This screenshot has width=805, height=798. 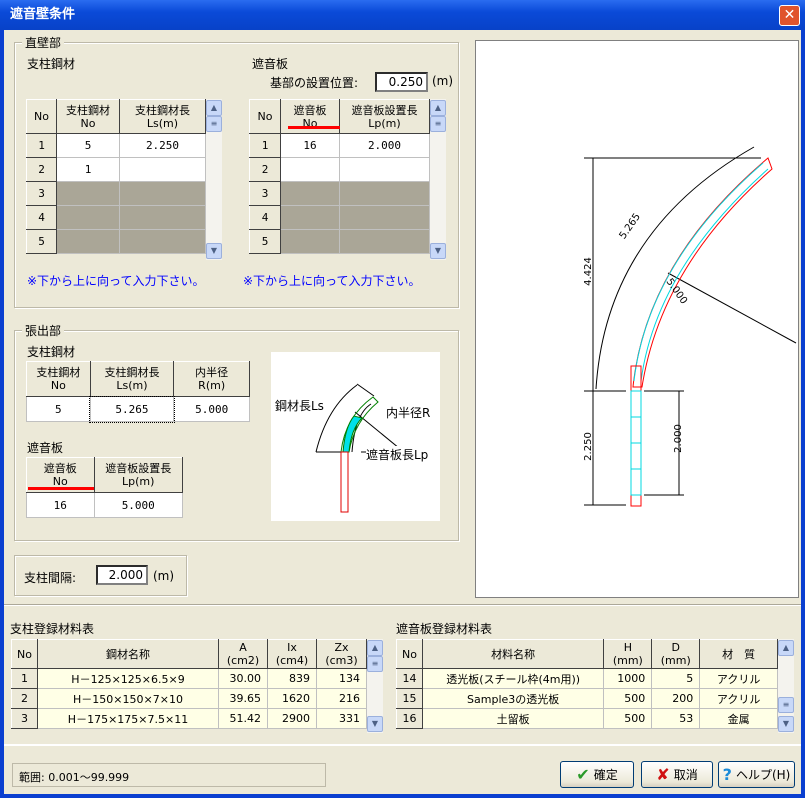 I want to click on table-cell: 2.000, so click(x=384, y=145).